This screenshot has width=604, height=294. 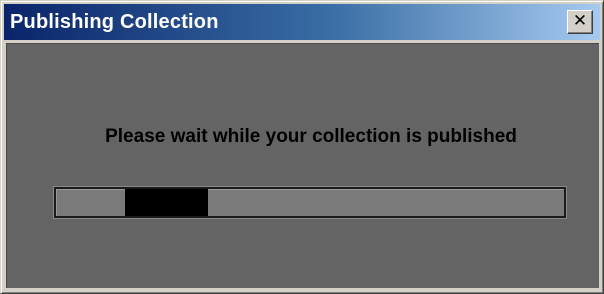 What do you see at coordinates (167, 202) in the screenshot?
I see `progress-indicator` at bounding box center [167, 202].